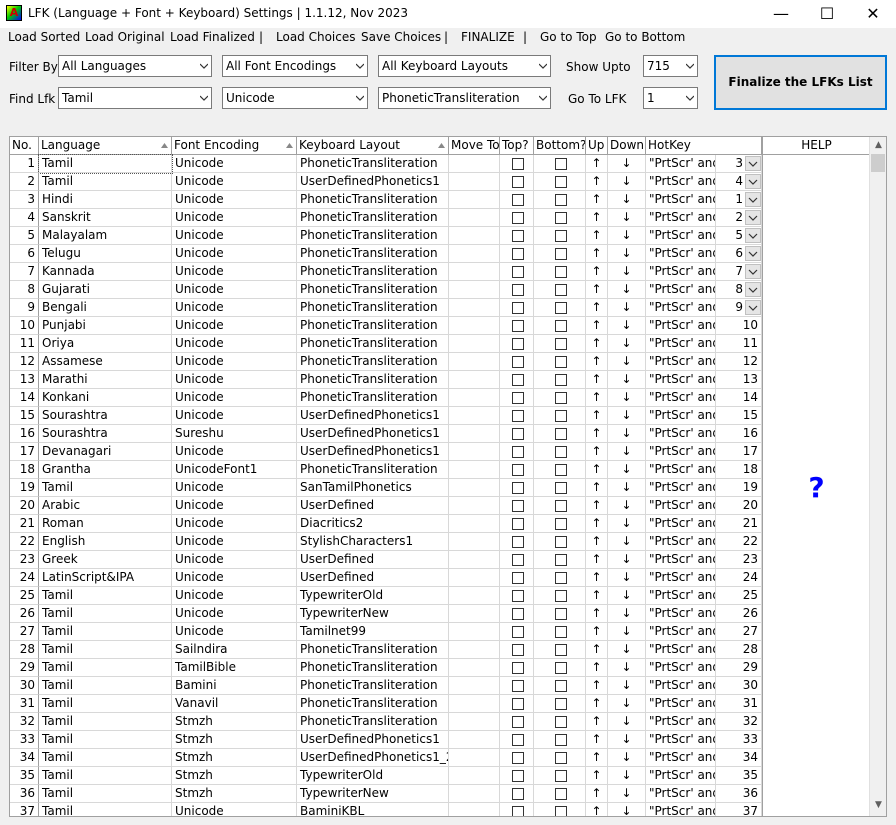 This screenshot has width=896, height=825. What do you see at coordinates (739, 272) in the screenshot?
I see `hotkey-number-cell: 7` at bounding box center [739, 272].